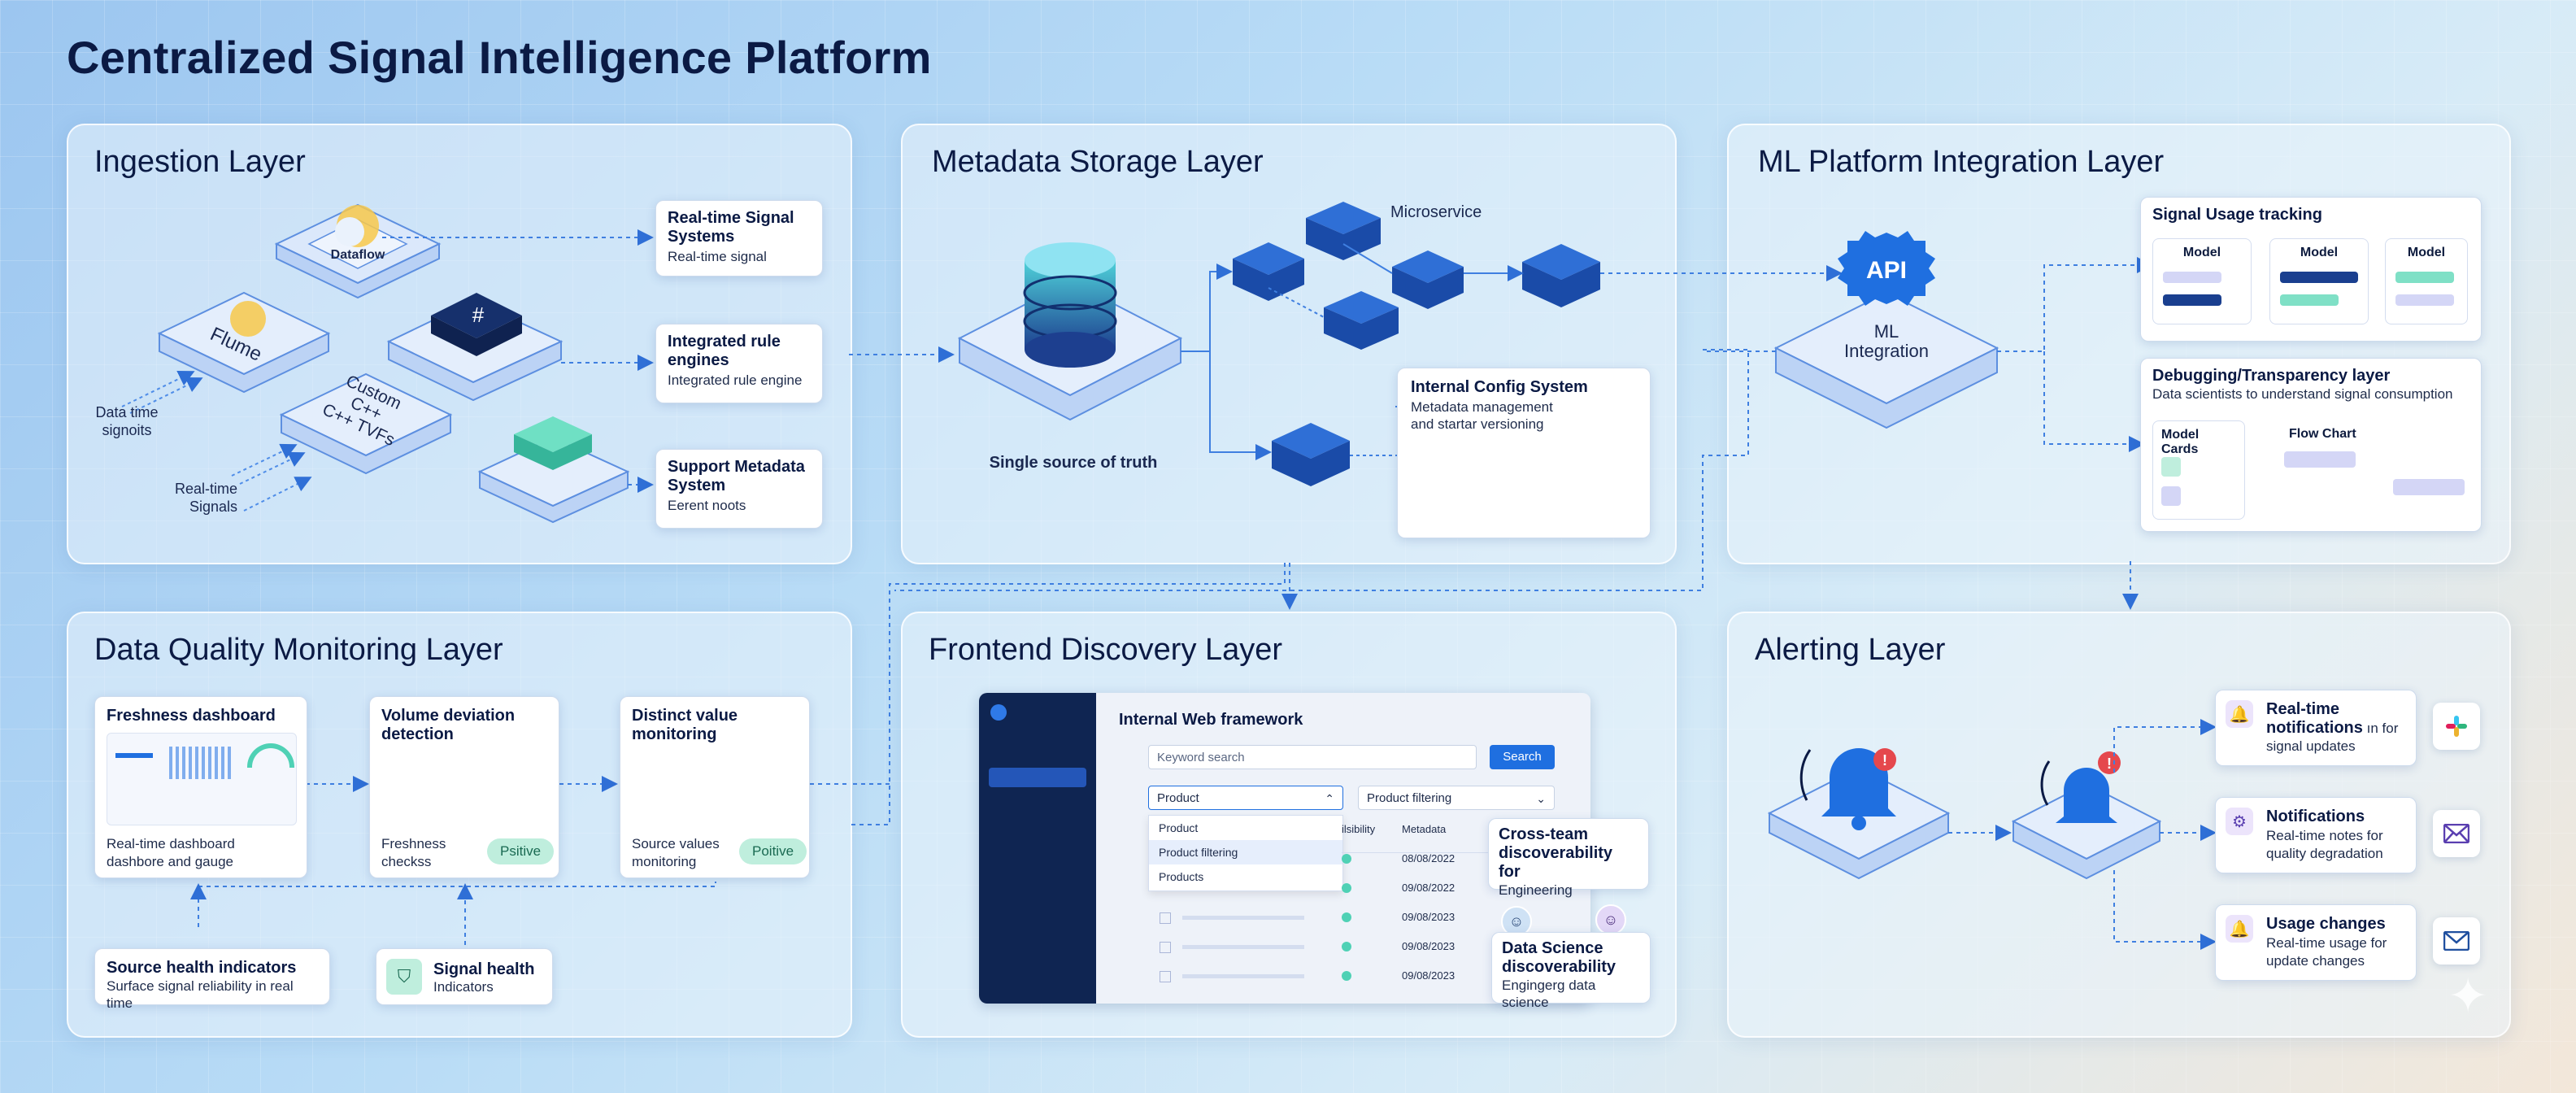 This screenshot has width=2576, height=1093. Describe the element at coordinates (1544, 834) in the screenshot. I see `crossteam-title-1: Cross-team` at that location.